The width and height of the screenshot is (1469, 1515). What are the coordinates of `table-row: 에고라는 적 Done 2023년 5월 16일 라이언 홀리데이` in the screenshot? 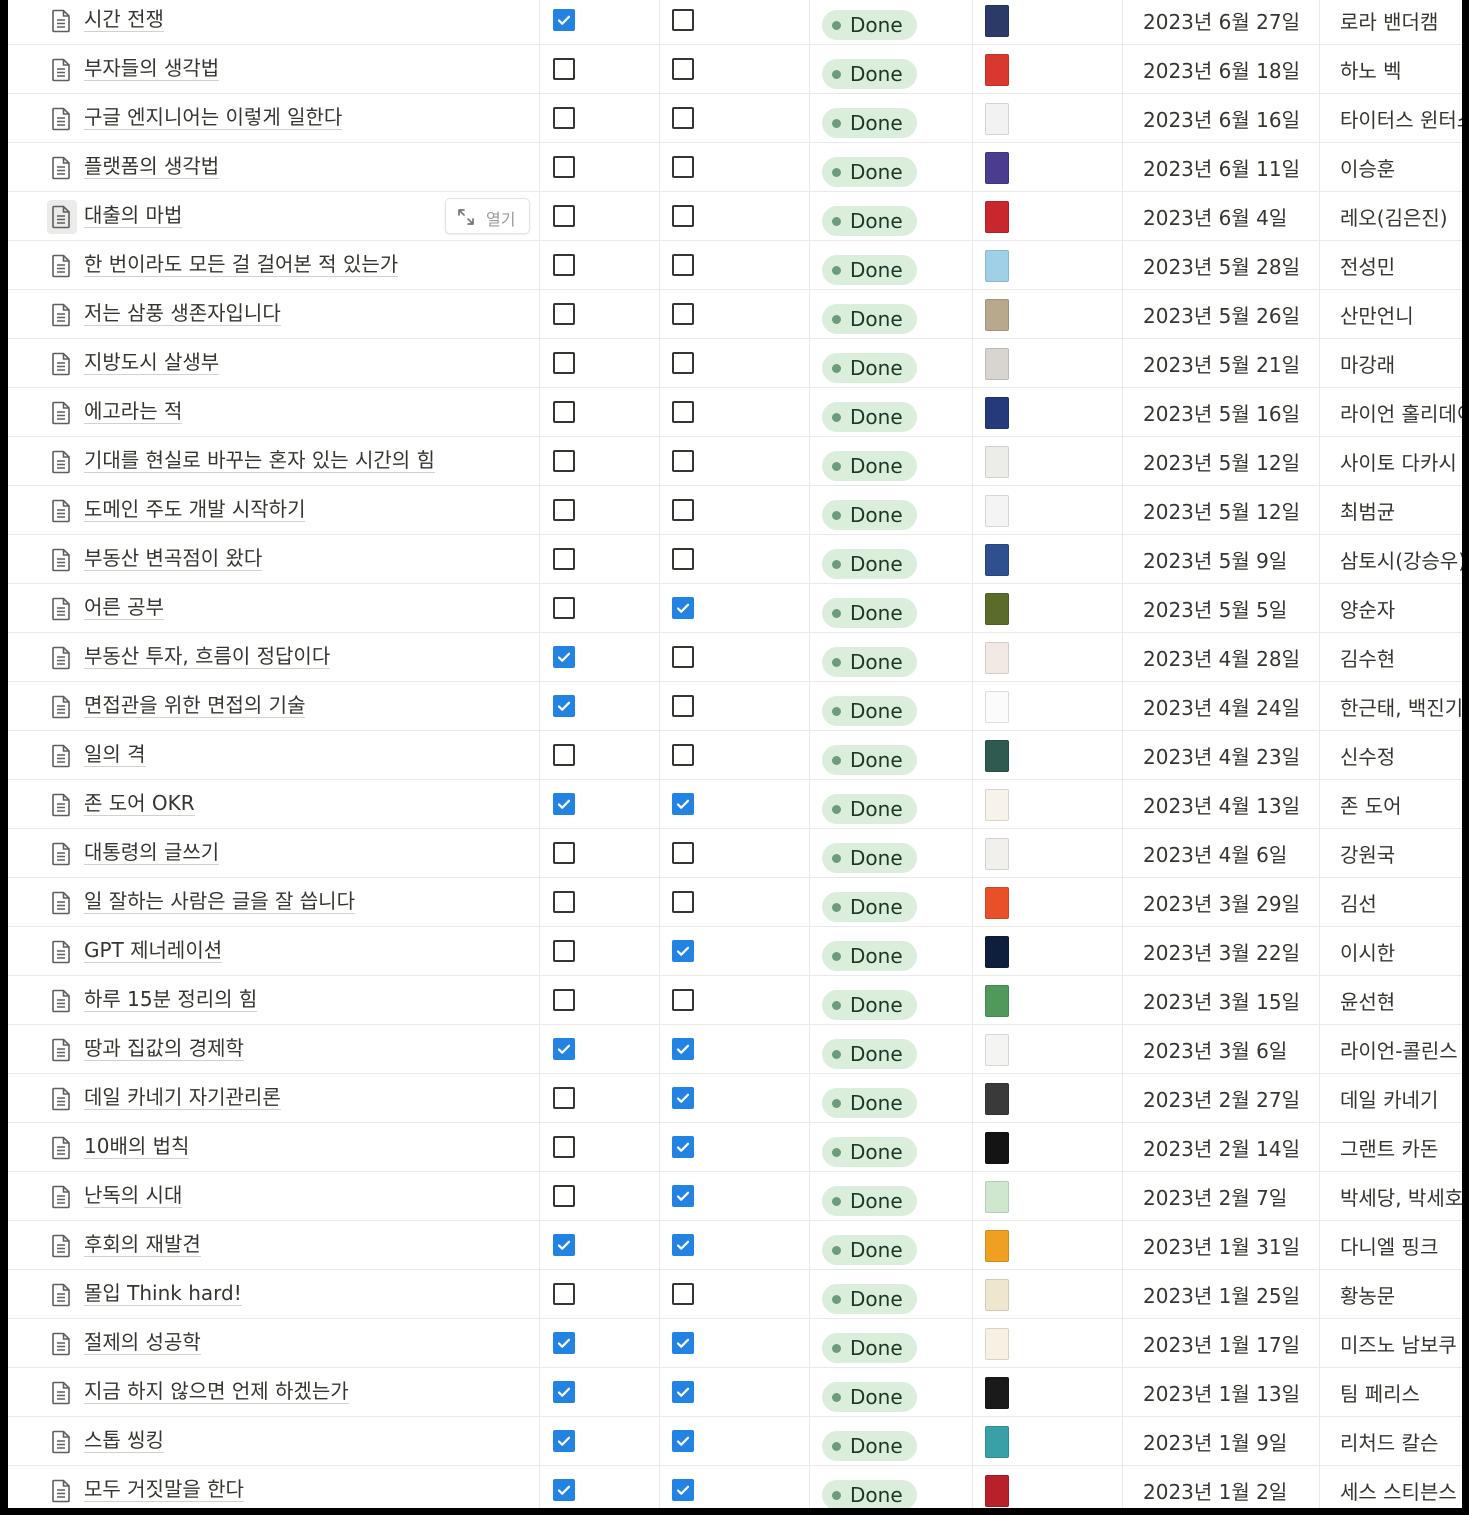 It's located at (735, 412).